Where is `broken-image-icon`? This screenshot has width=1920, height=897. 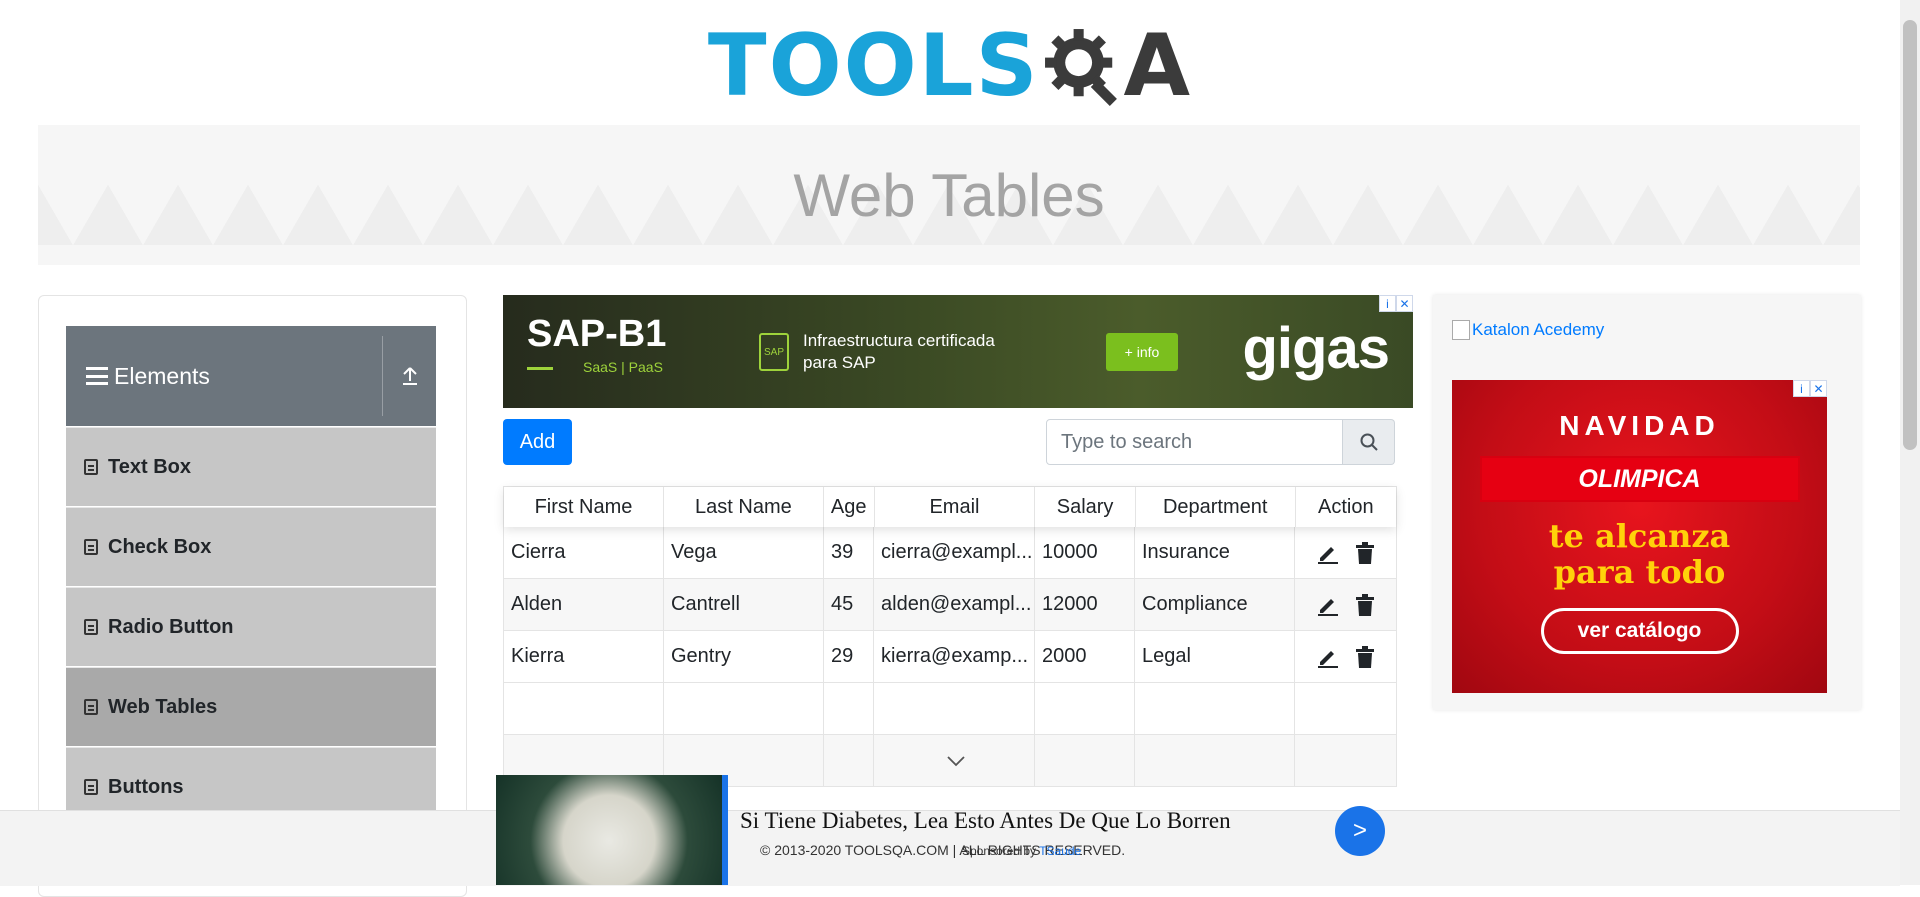
broken-image-icon is located at coordinates (1461, 330).